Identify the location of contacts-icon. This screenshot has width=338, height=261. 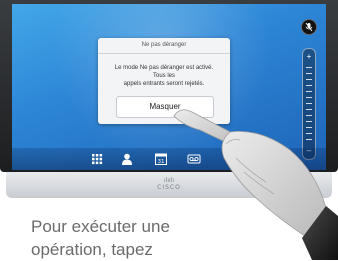
(127, 159).